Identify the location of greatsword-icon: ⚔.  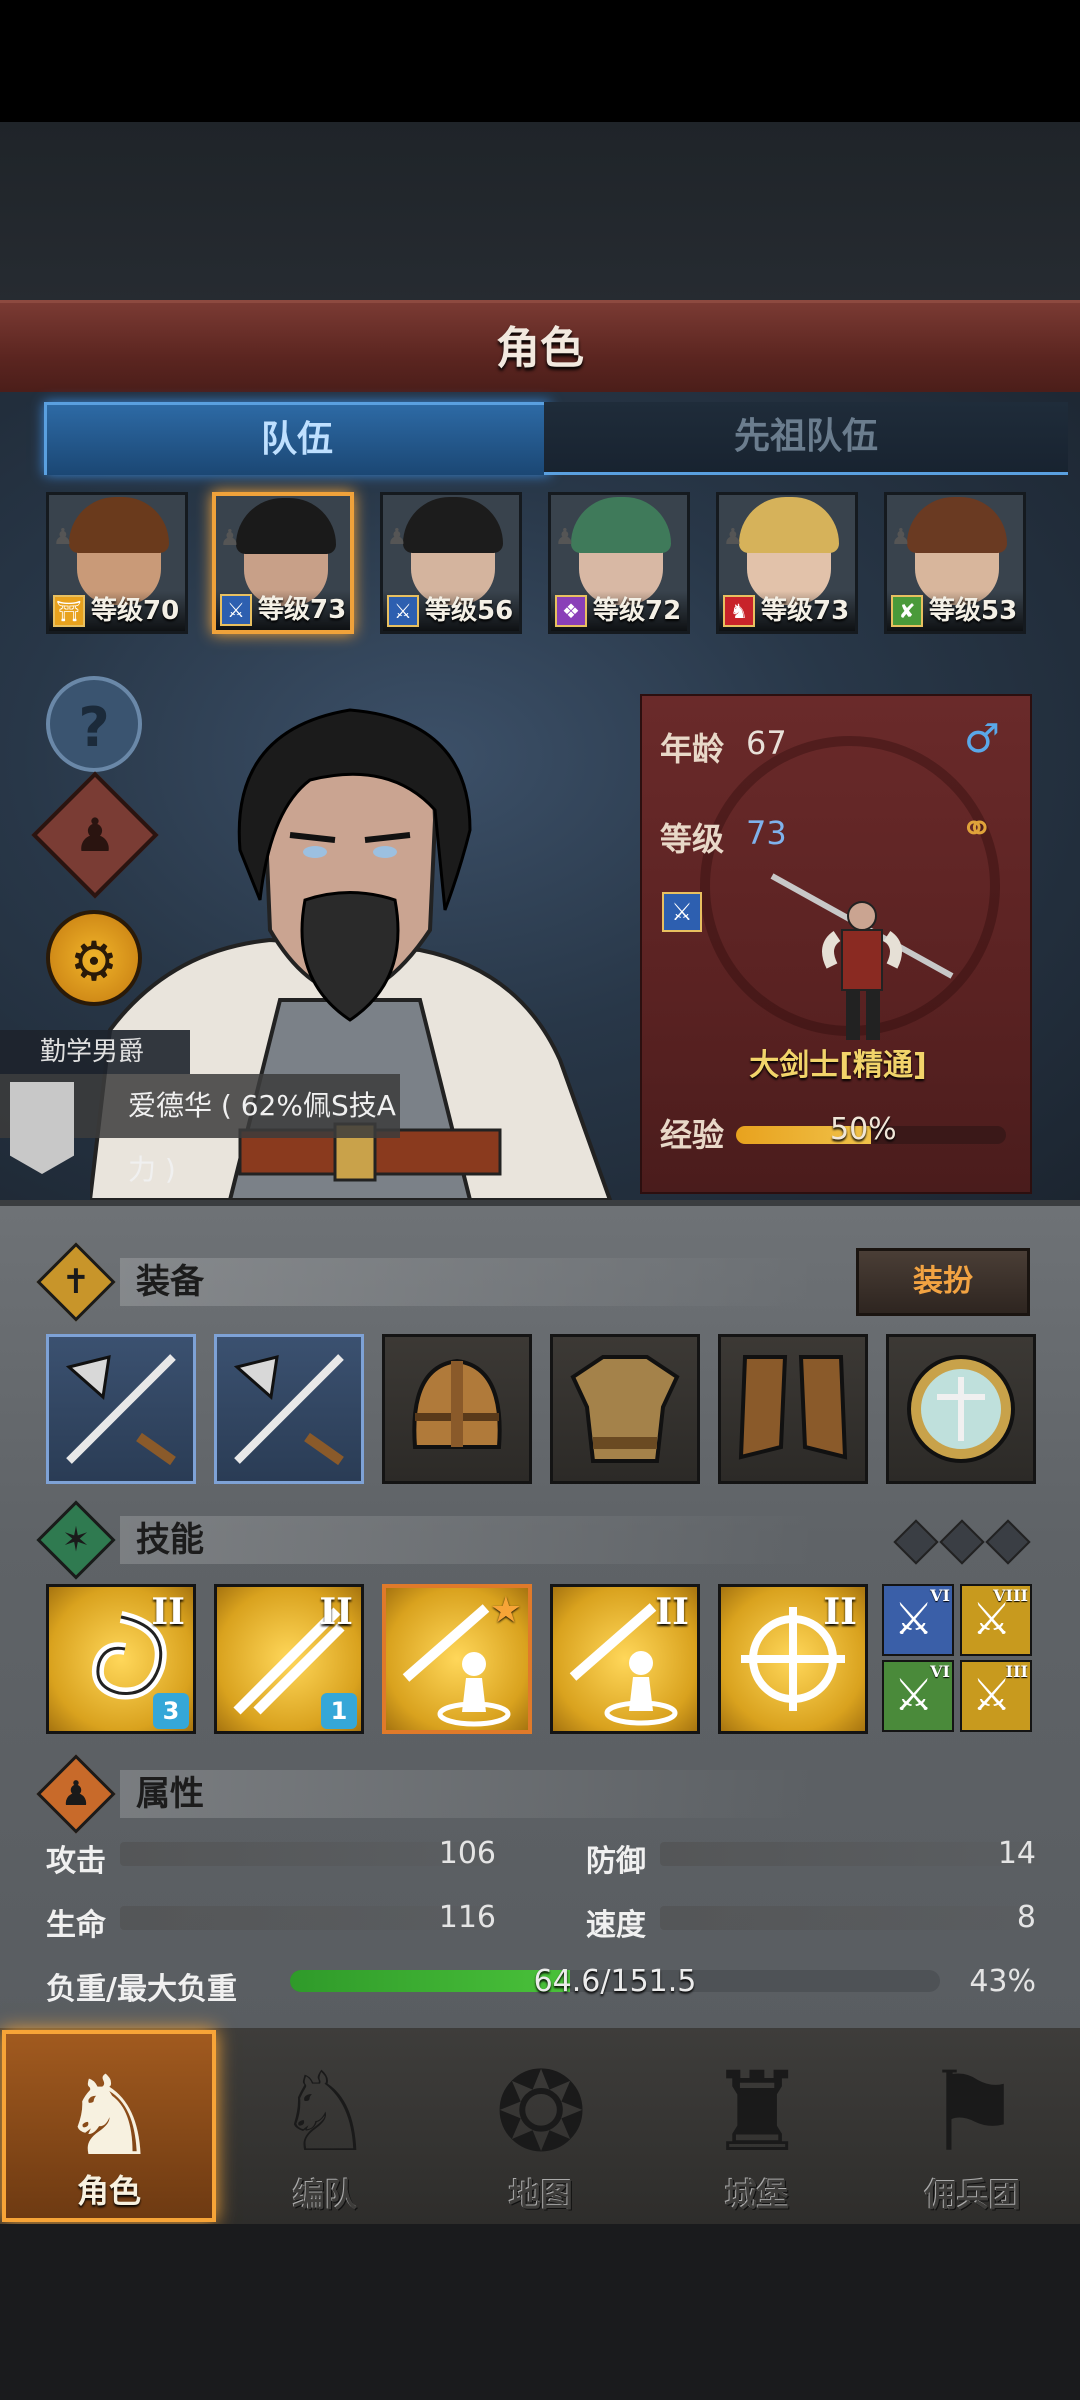
(236, 610).